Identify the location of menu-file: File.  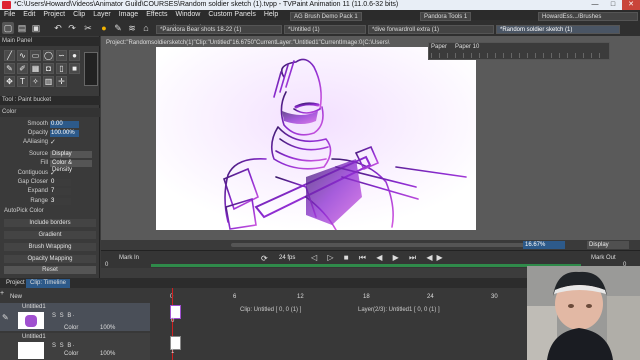
(9, 15).